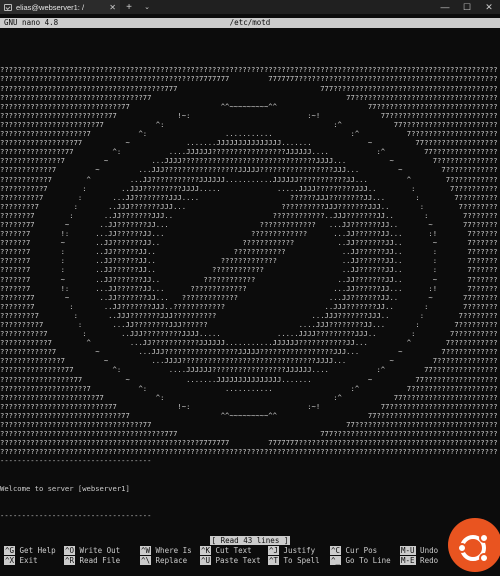  I want to click on shortcut-key: M-U, so click(408, 550).